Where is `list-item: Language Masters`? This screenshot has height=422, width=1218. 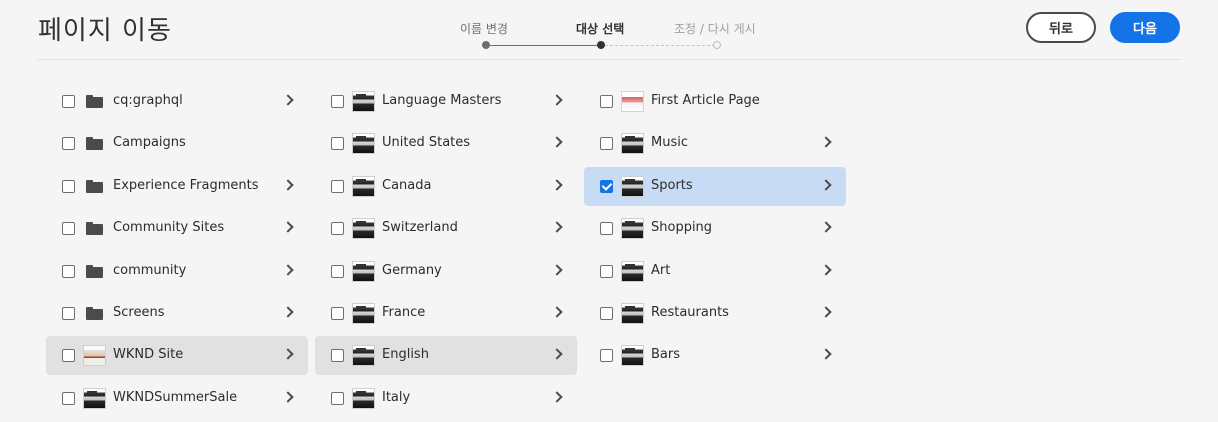 list-item: Language Masters is located at coordinates (446, 101).